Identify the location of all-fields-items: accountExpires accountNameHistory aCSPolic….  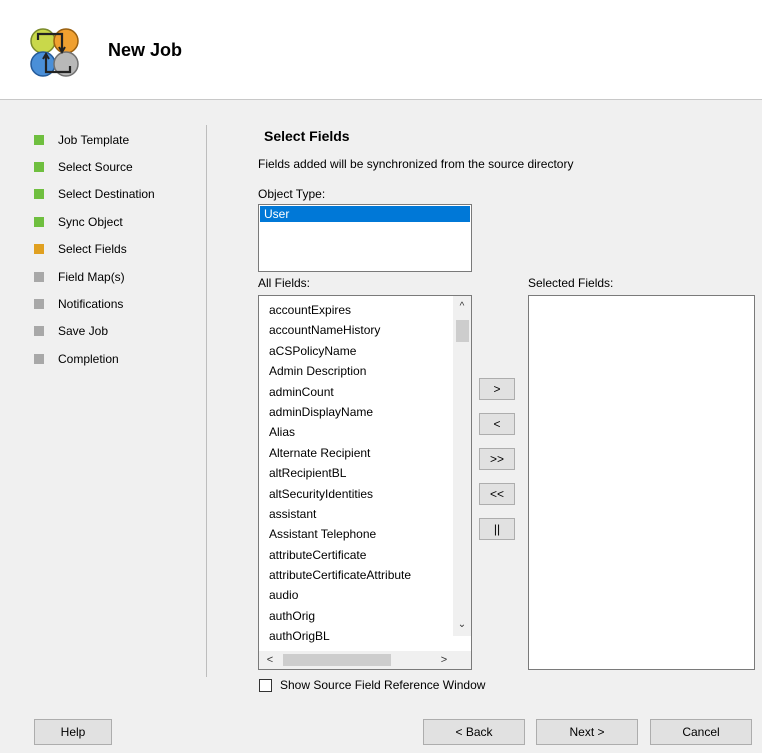
(359, 473).